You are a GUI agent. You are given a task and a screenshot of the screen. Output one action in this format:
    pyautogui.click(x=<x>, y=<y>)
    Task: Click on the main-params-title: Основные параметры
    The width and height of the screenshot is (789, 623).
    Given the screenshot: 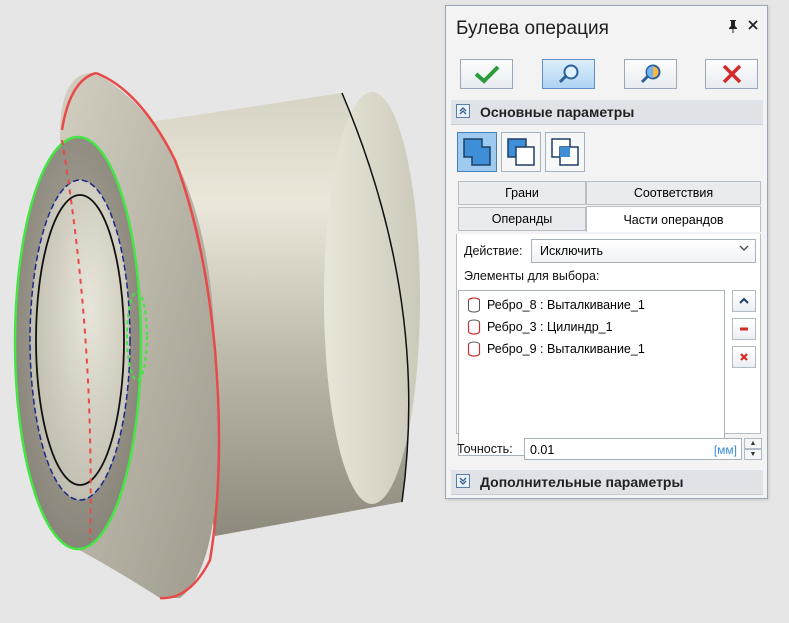 What is the action you would take?
    pyautogui.click(x=557, y=112)
    